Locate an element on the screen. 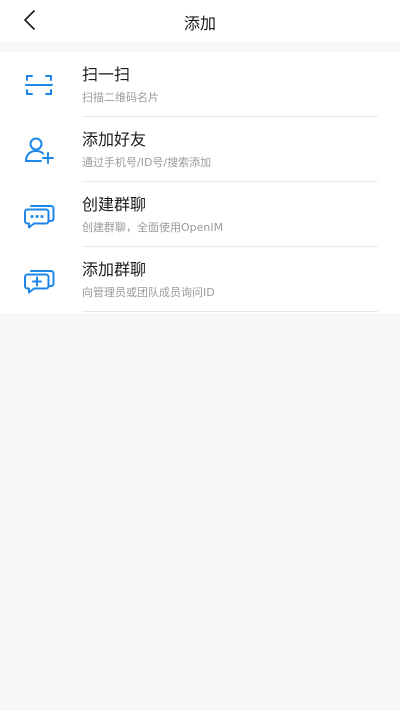  add-group-chat-icon is located at coordinates (39, 282).